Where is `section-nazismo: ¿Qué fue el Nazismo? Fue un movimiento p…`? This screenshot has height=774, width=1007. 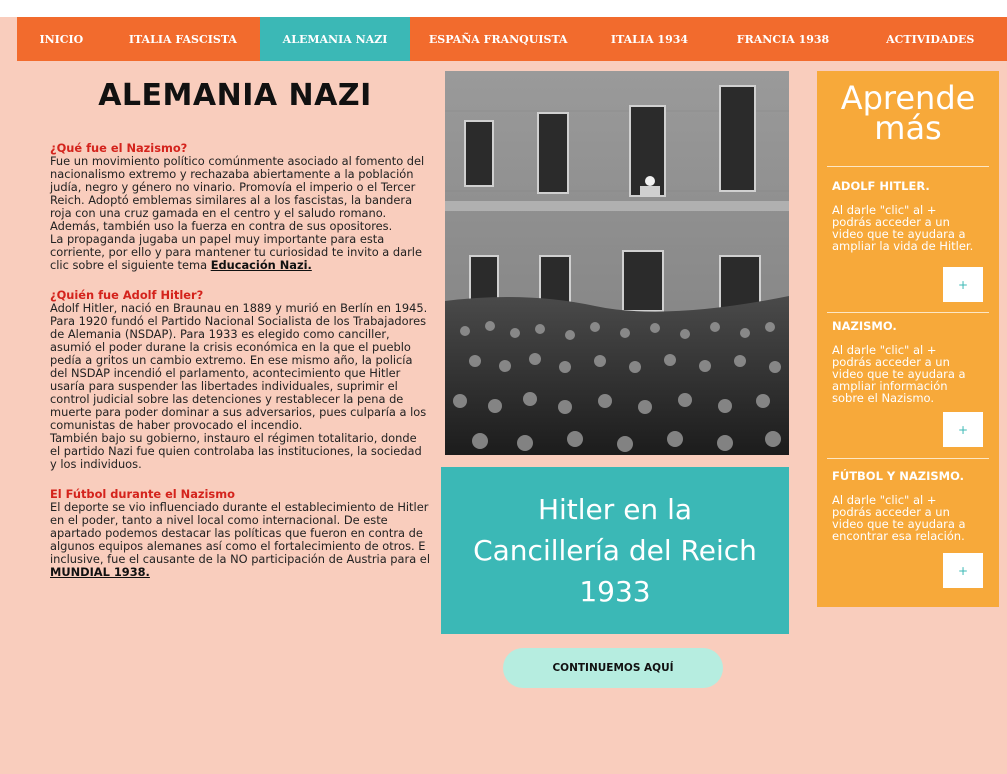
section-nazismo: ¿Qué fue el Nazismo? Fue un movimiento p… is located at coordinates (240, 207).